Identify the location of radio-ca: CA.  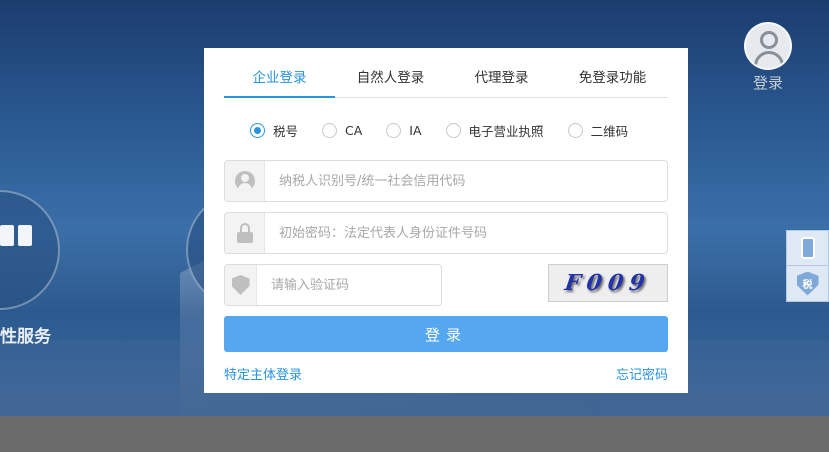
(342, 130).